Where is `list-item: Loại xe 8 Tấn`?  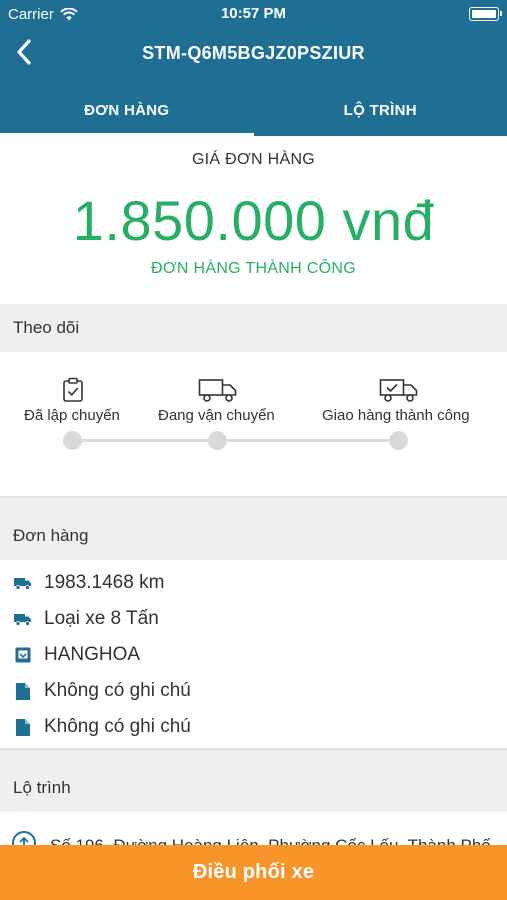
list-item: Loại xe 8 Tấn is located at coordinates (253, 619).